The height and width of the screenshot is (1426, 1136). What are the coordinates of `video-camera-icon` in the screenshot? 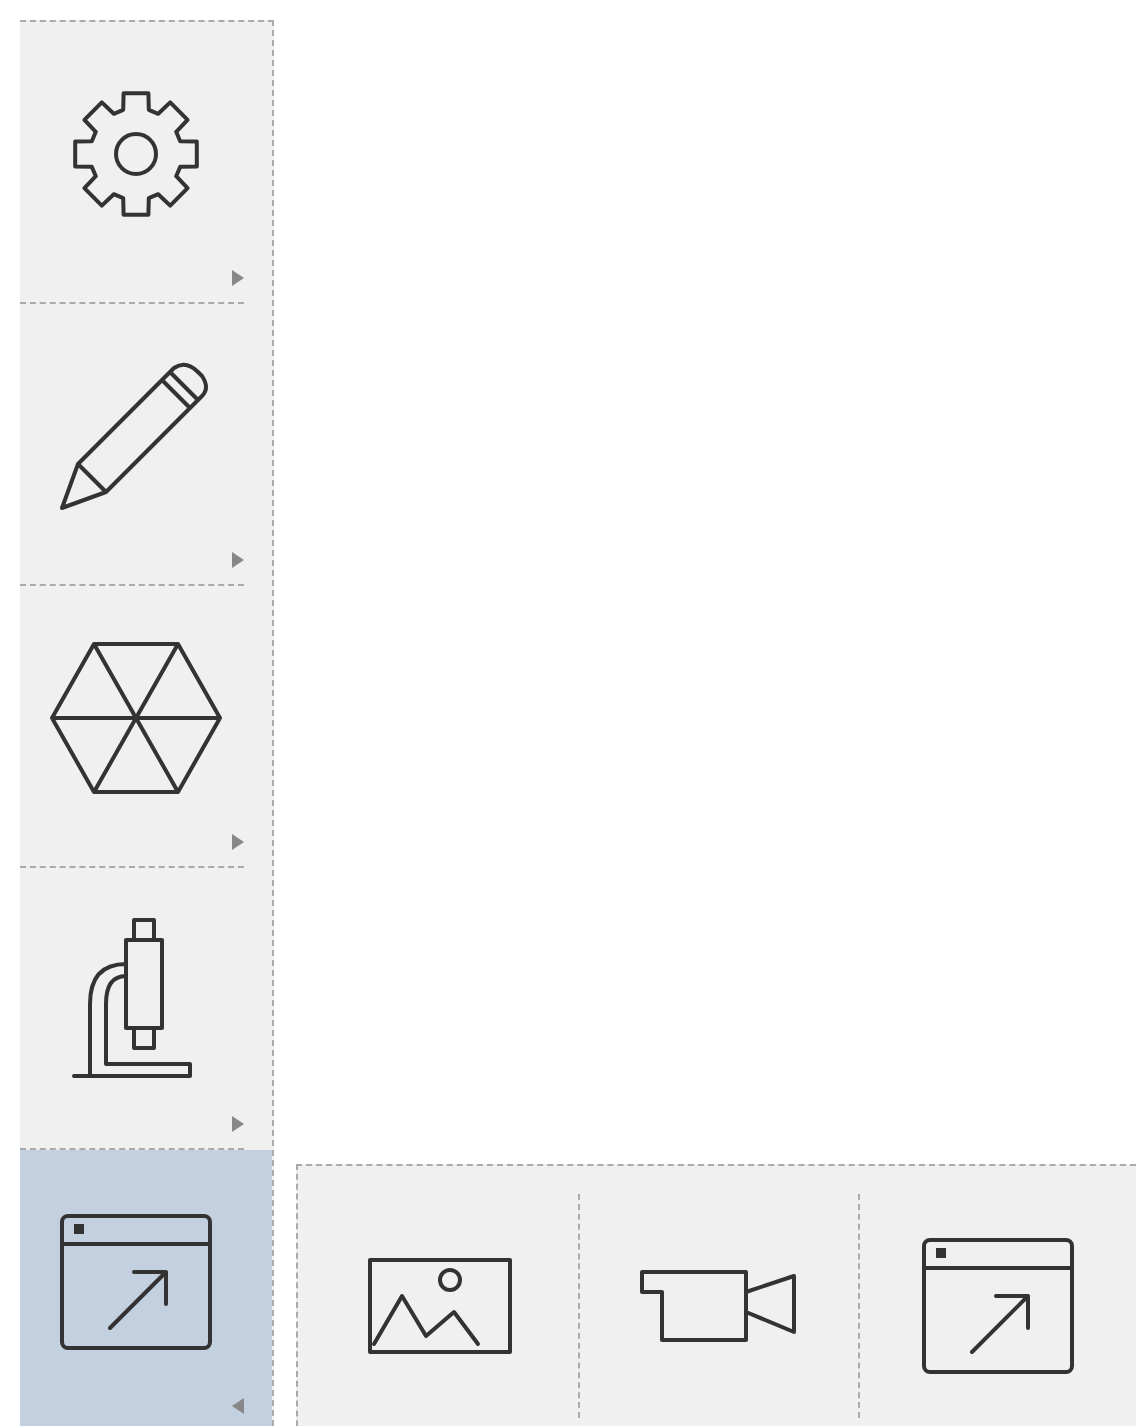 It's located at (718, 1306).